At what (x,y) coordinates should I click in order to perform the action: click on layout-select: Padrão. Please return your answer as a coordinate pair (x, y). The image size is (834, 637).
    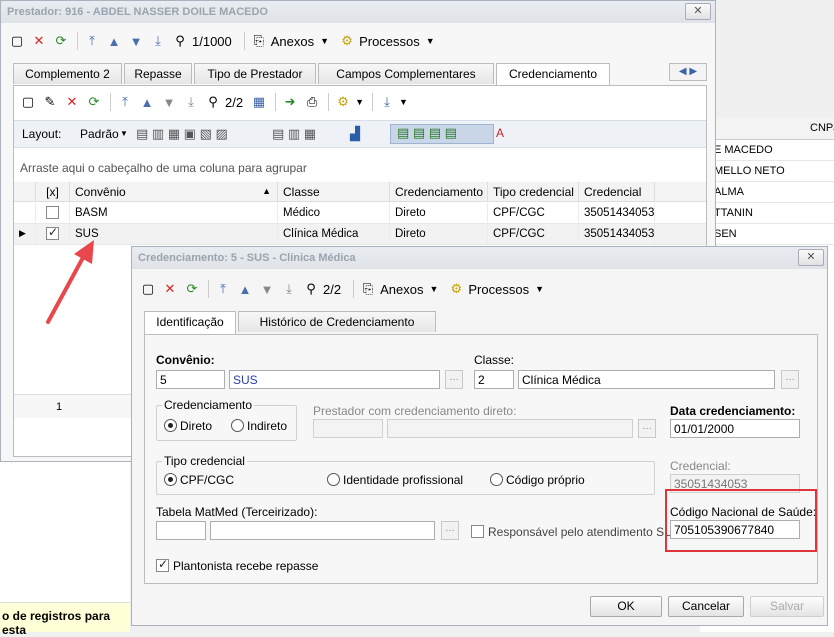
    Looking at the image, I should click on (99, 134).